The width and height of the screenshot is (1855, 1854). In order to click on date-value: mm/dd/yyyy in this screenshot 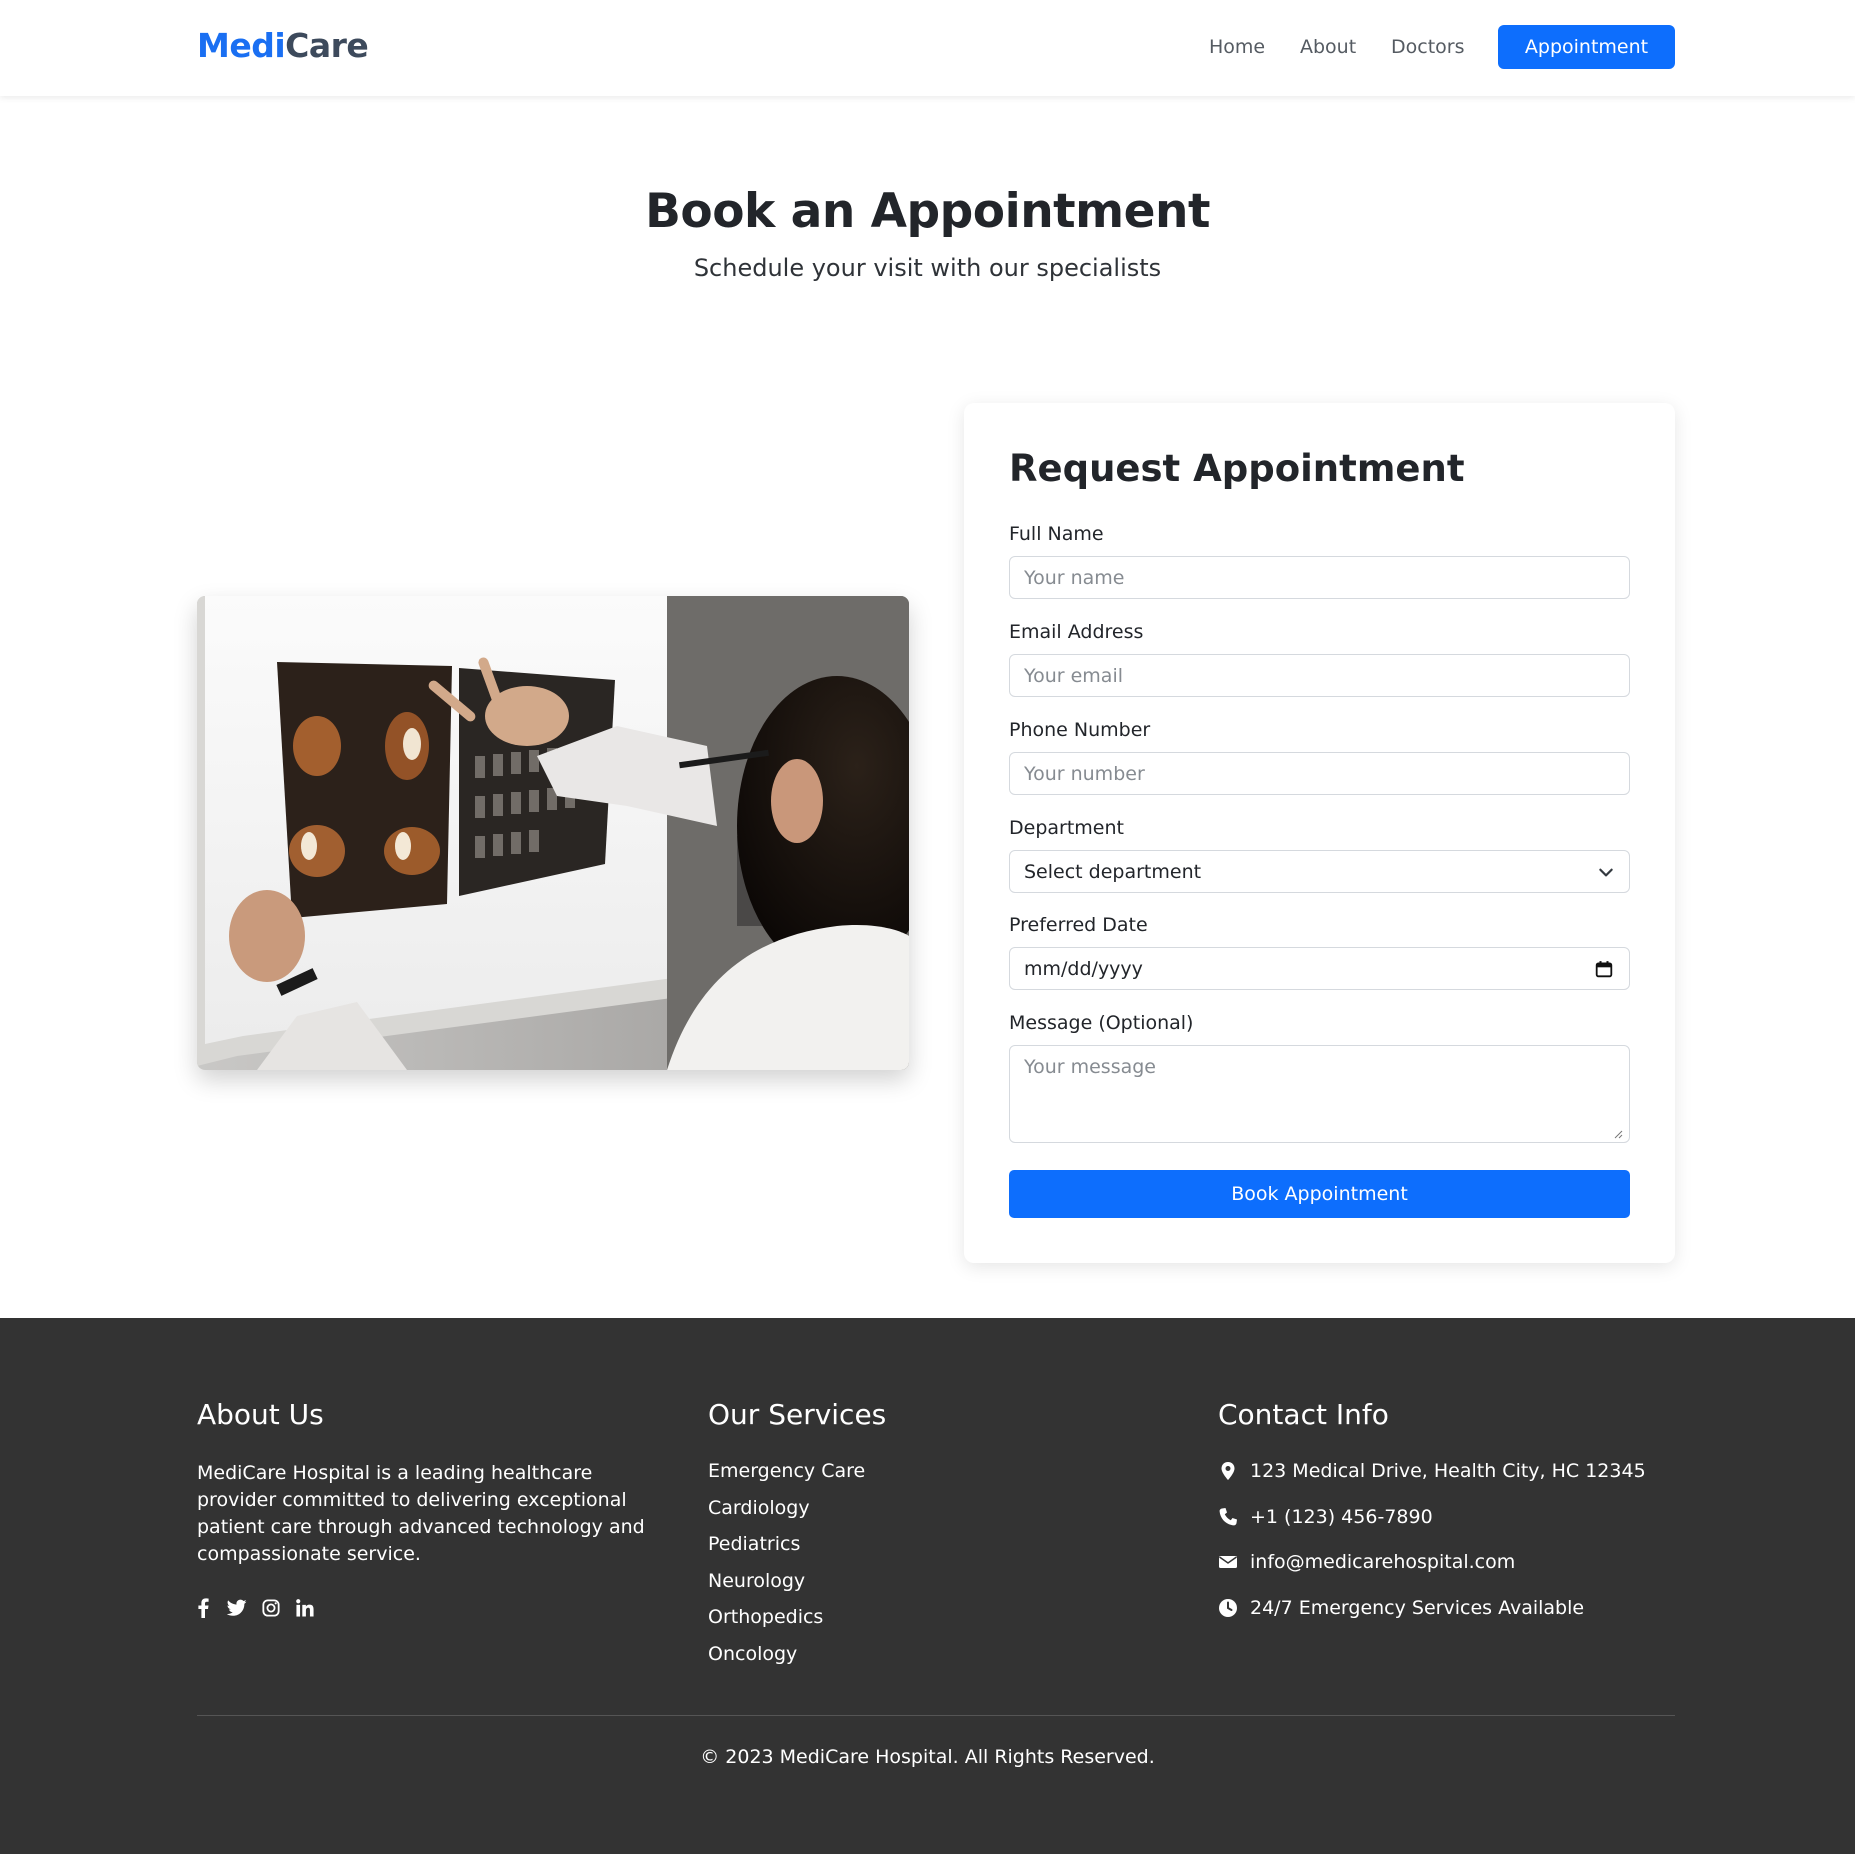, I will do `click(1083, 968)`.